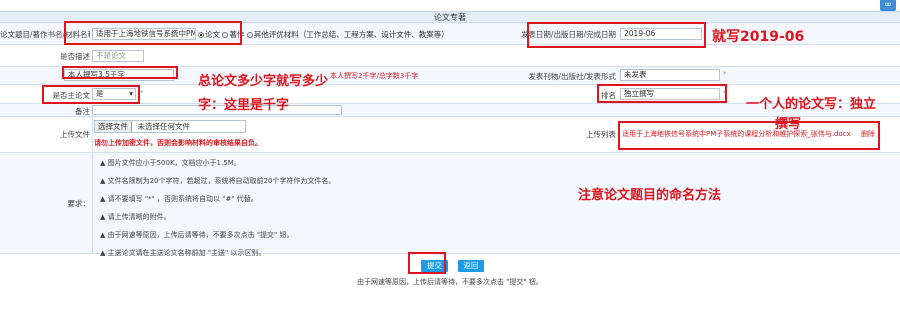  I want to click on requirement-item: ▲ 图片文件应小于500K，文档应小于1.5M。, so click(170, 163).